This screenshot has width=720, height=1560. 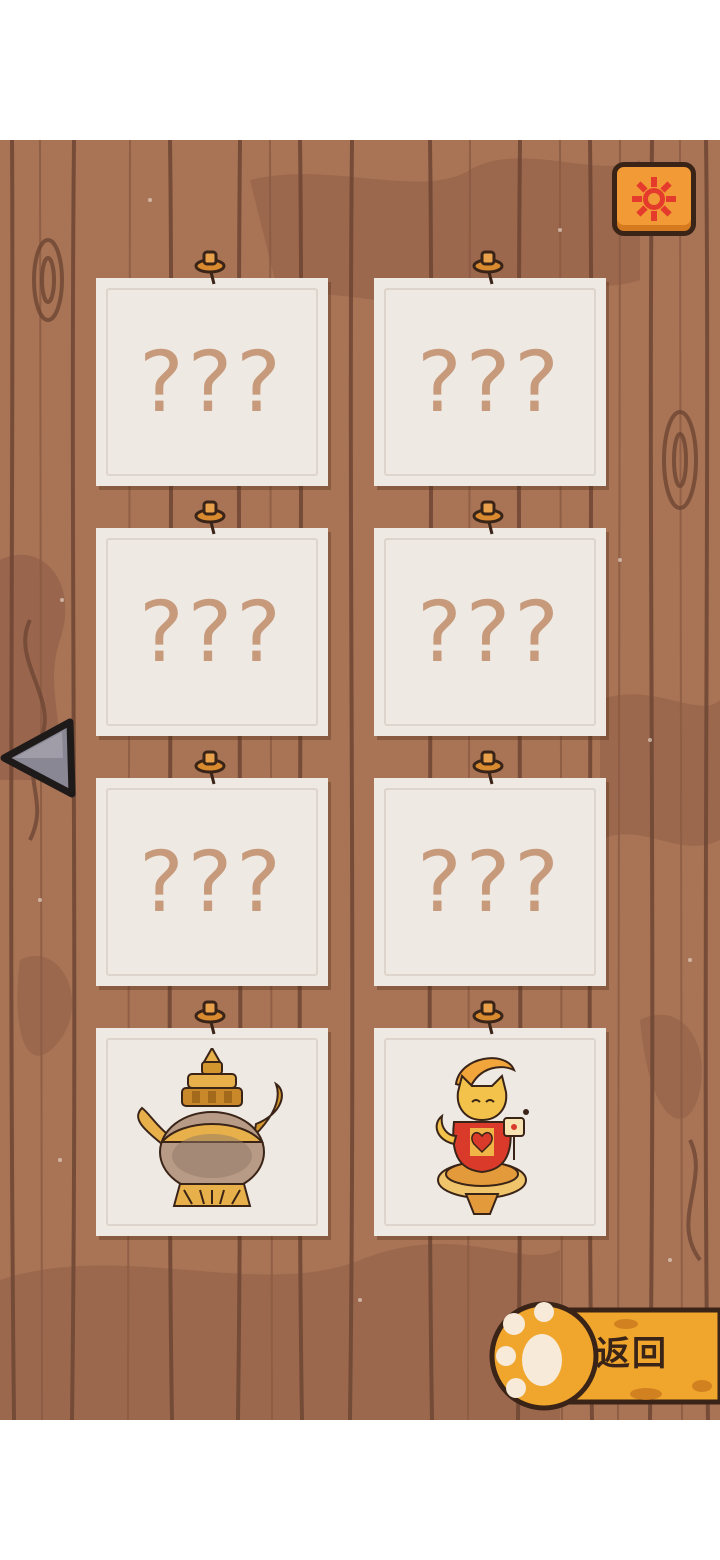 I want to click on back-button-label: 返回, so click(x=632, y=1354).